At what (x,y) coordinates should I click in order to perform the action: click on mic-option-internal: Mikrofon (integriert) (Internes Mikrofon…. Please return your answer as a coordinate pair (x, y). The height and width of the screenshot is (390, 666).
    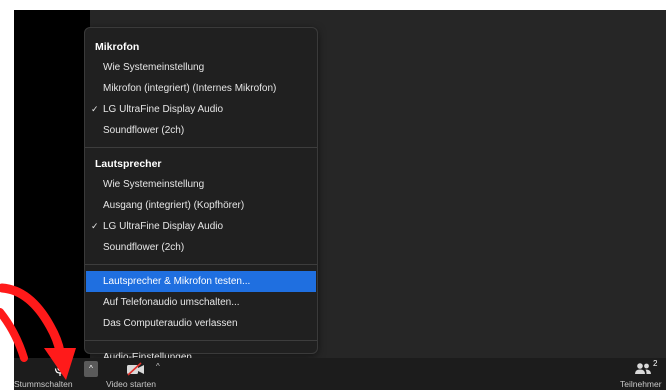
    Looking at the image, I should click on (201, 88).